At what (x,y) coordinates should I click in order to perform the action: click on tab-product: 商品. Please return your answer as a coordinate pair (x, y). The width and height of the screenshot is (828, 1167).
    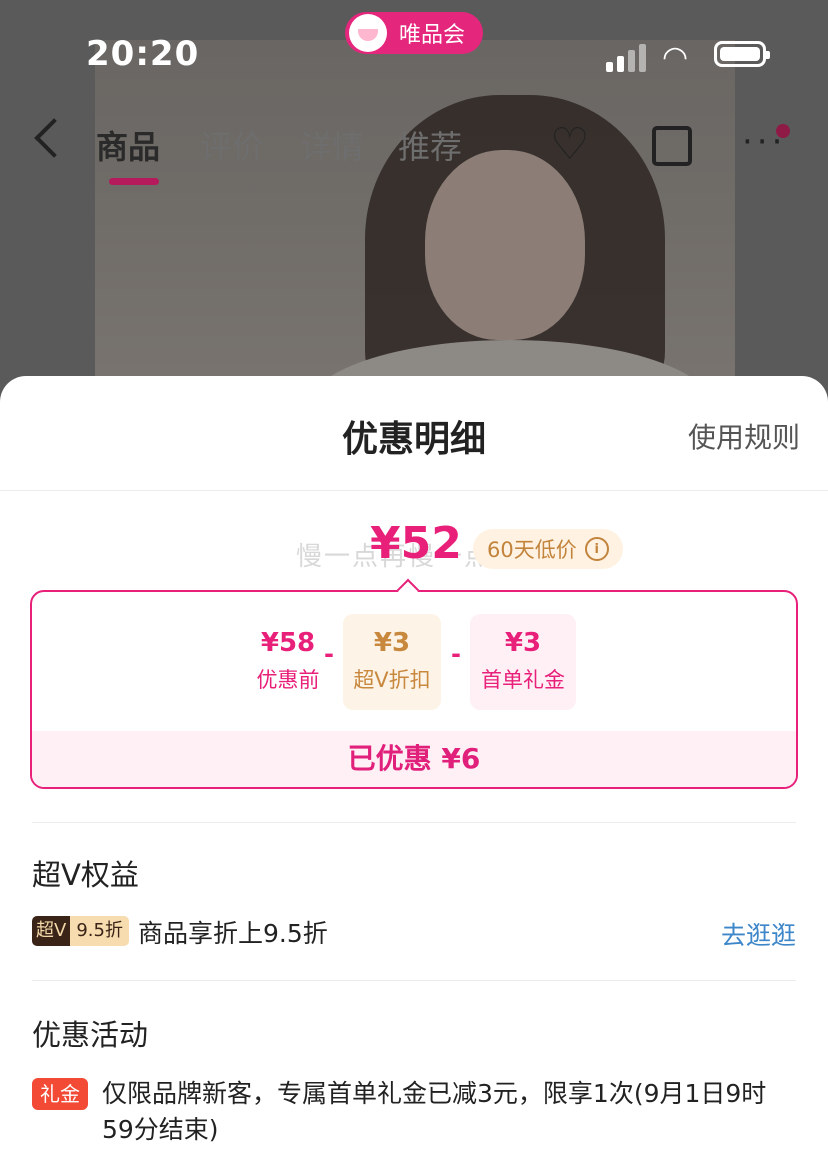
    Looking at the image, I should click on (128, 145).